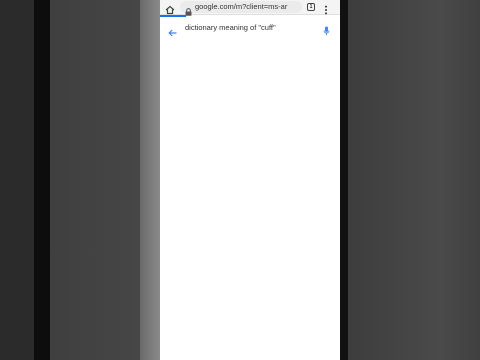 The image size is (480, 360). I want to click on lock-icon, so click(188, 9).